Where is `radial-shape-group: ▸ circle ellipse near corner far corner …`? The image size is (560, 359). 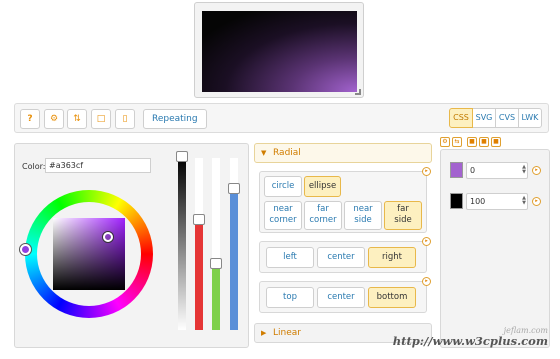 radial-shape-group: ▸ circle ellipse near corner far corner … is located at coordinates (345, 200).